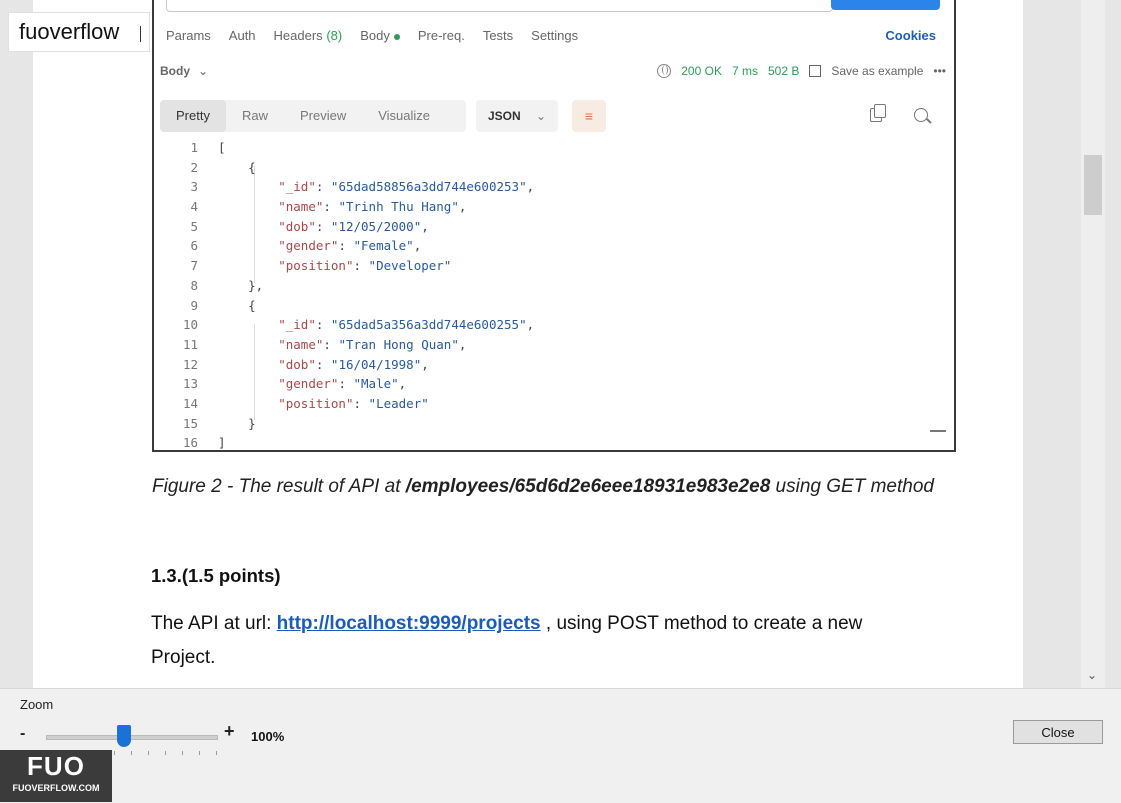  I want to click on chevron-down-icon: ⌄, so click(203, 71).